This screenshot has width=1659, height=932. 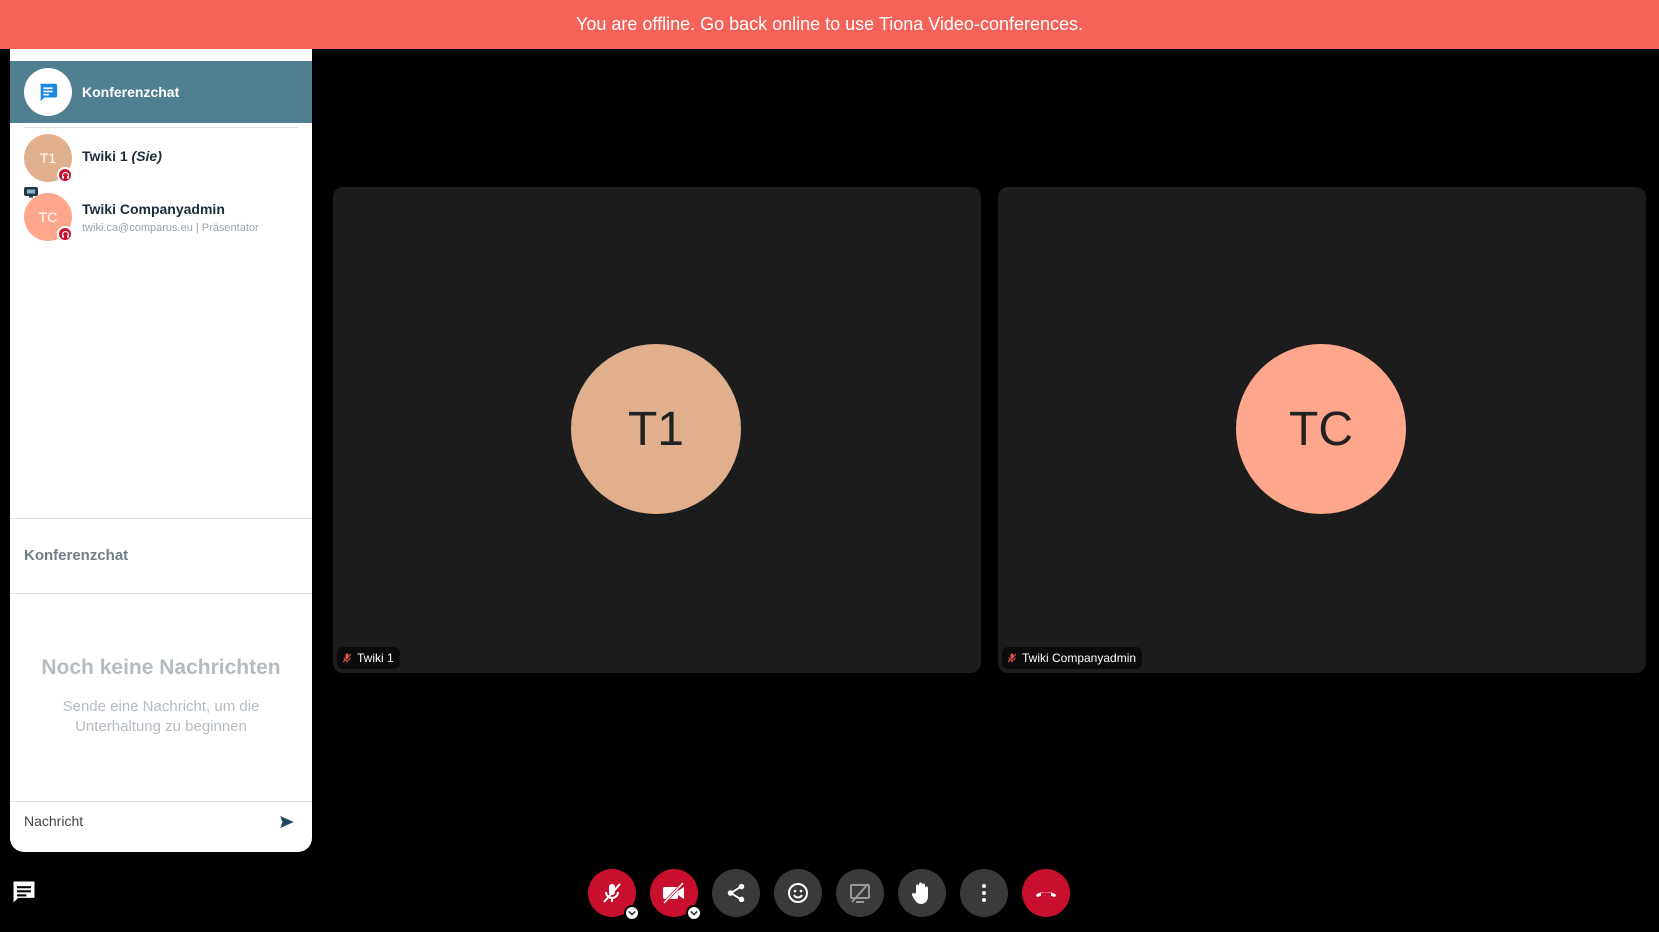 I want to click on microphone-button, so click(x=614, y=895).